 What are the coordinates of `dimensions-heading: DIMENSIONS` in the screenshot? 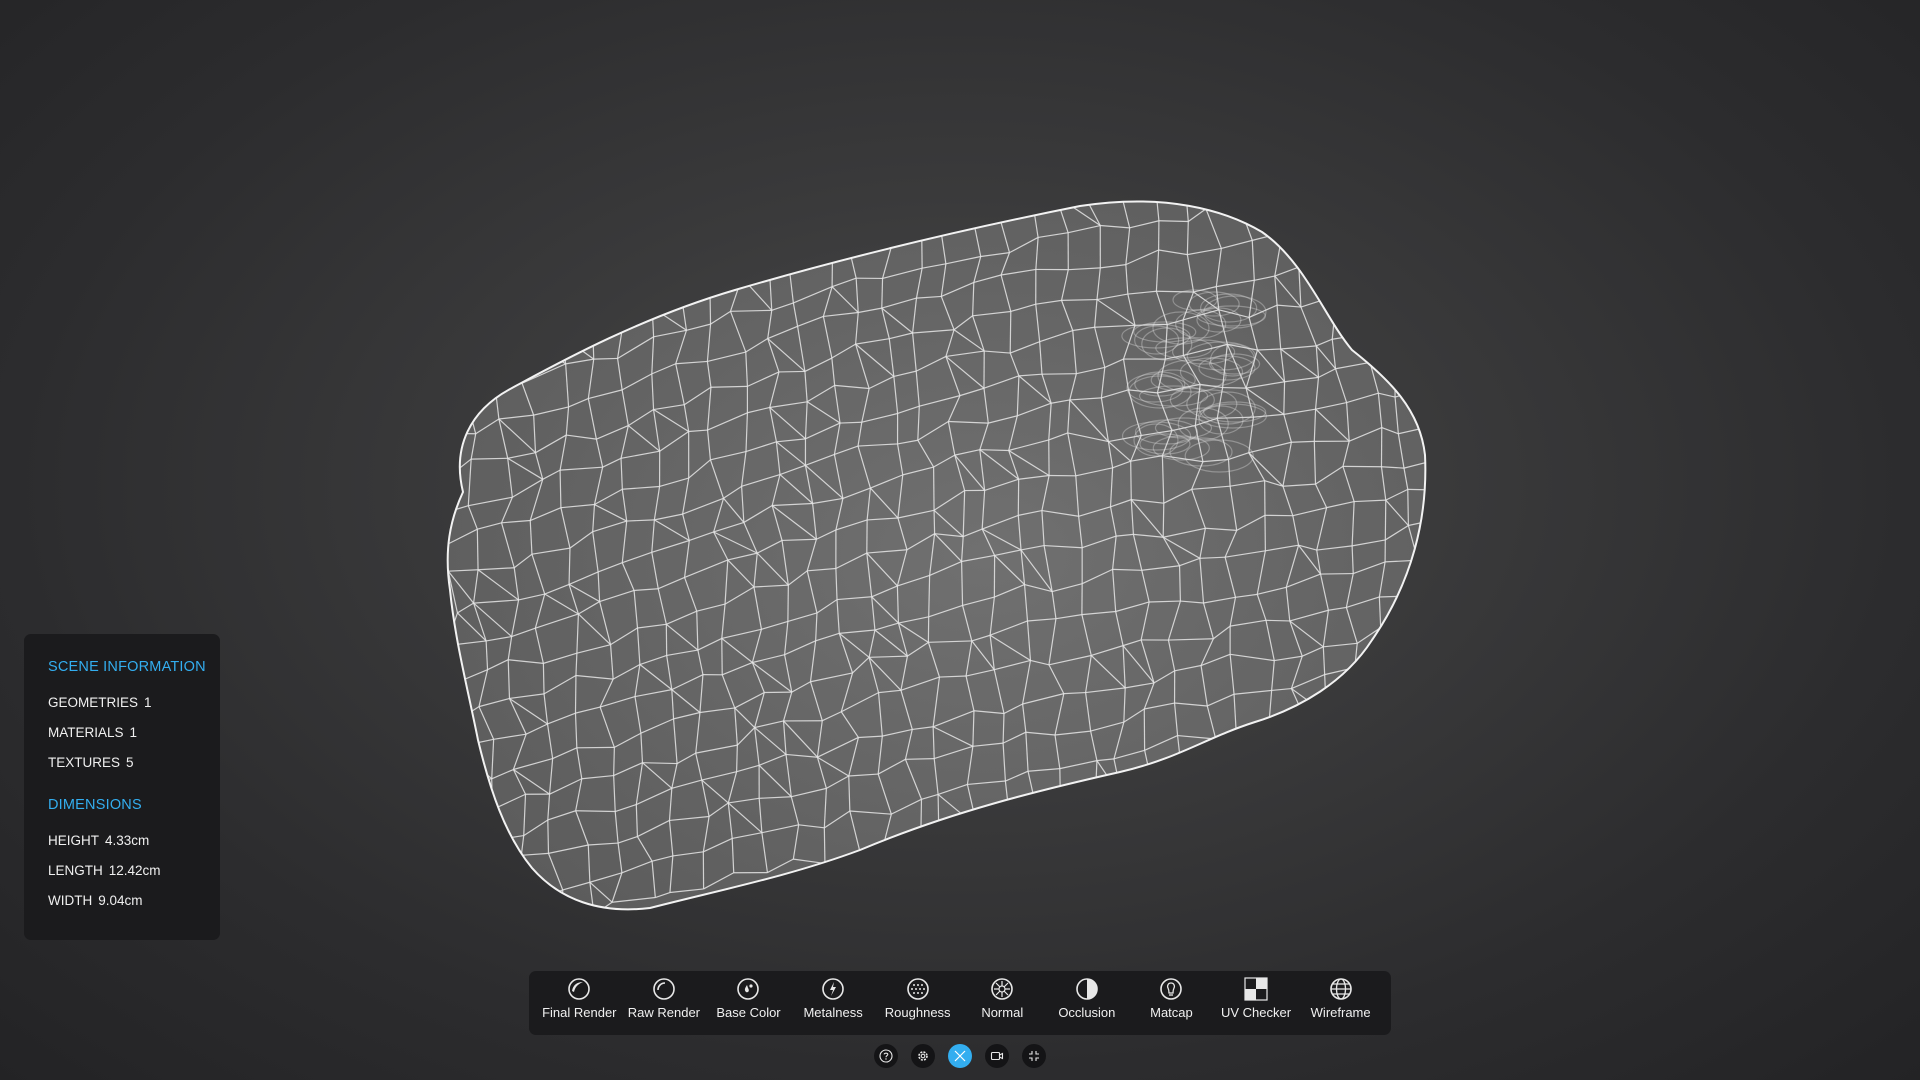 It's located at (95, 805).